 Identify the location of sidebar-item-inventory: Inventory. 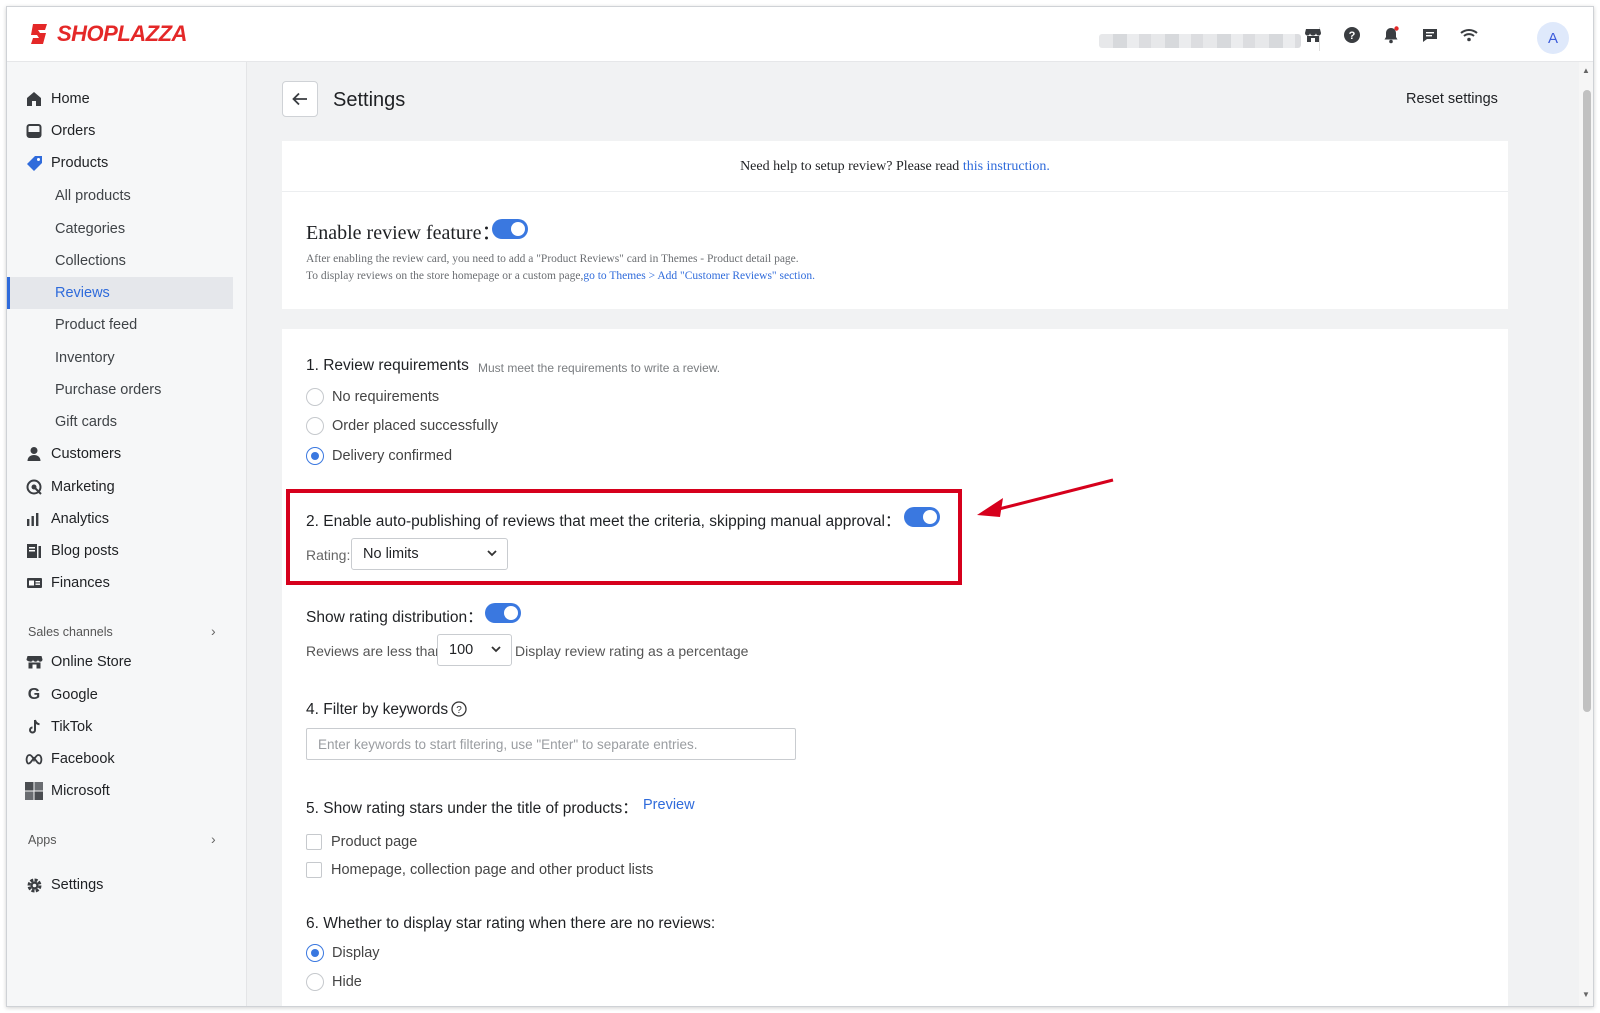
(120, 358).